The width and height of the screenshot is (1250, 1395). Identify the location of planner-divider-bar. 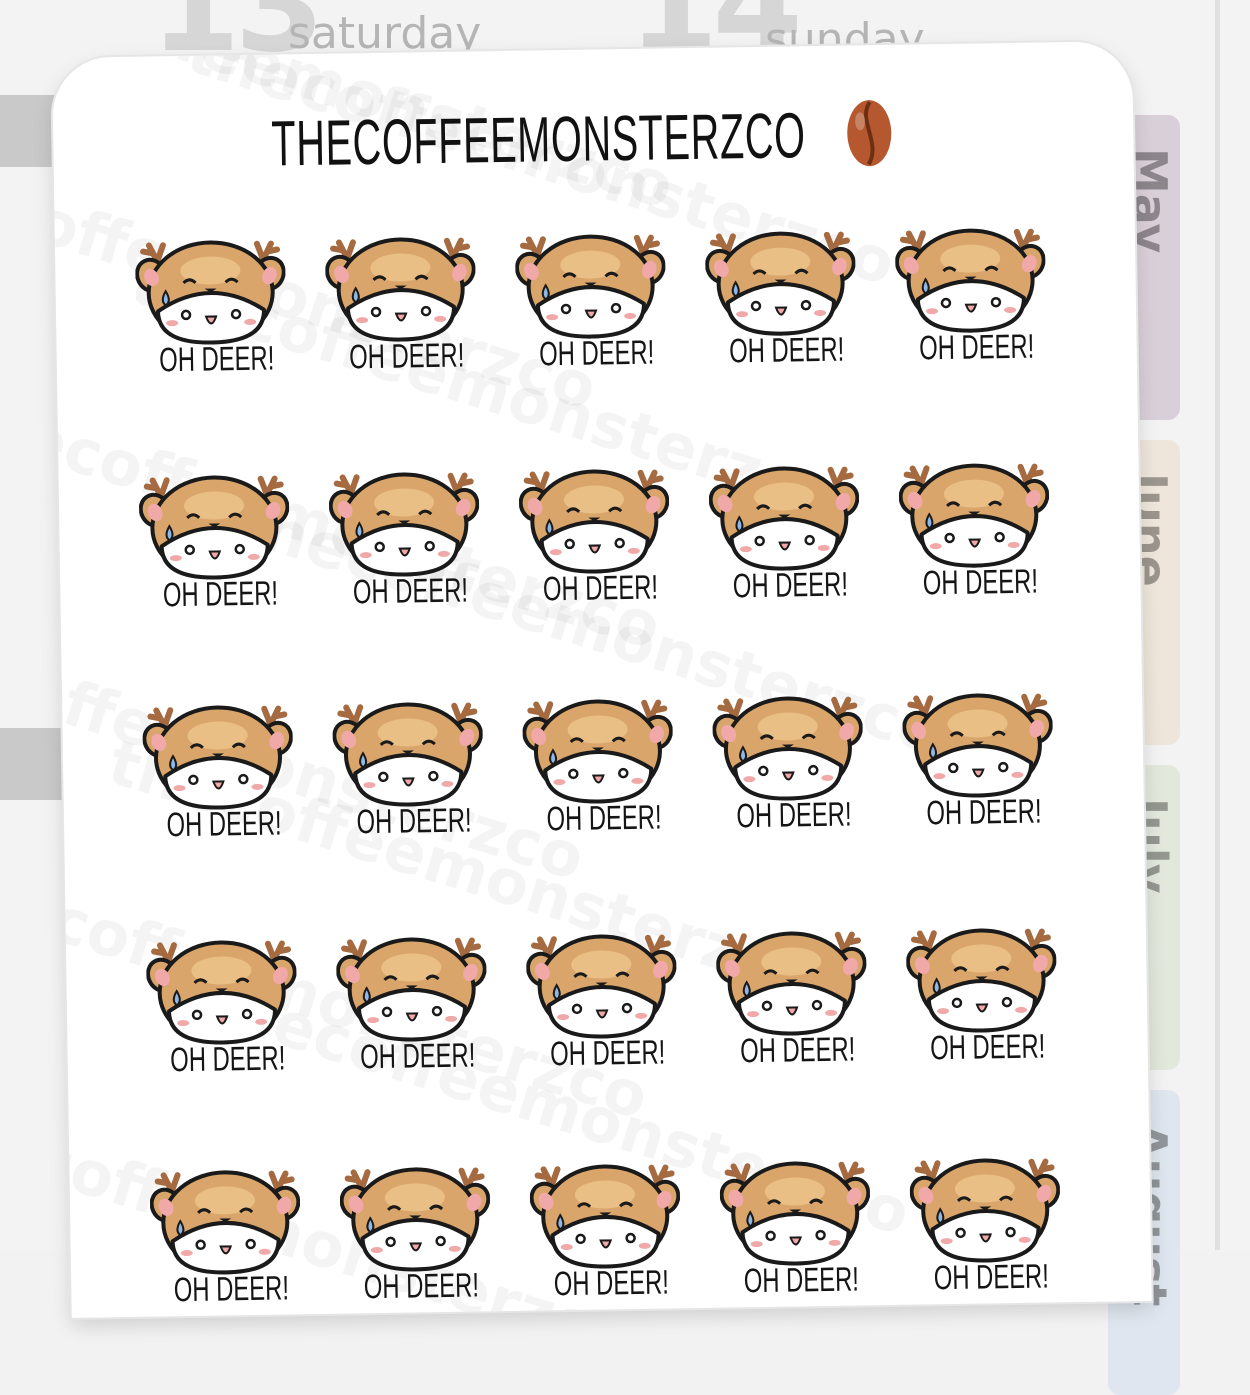
(35, 764).